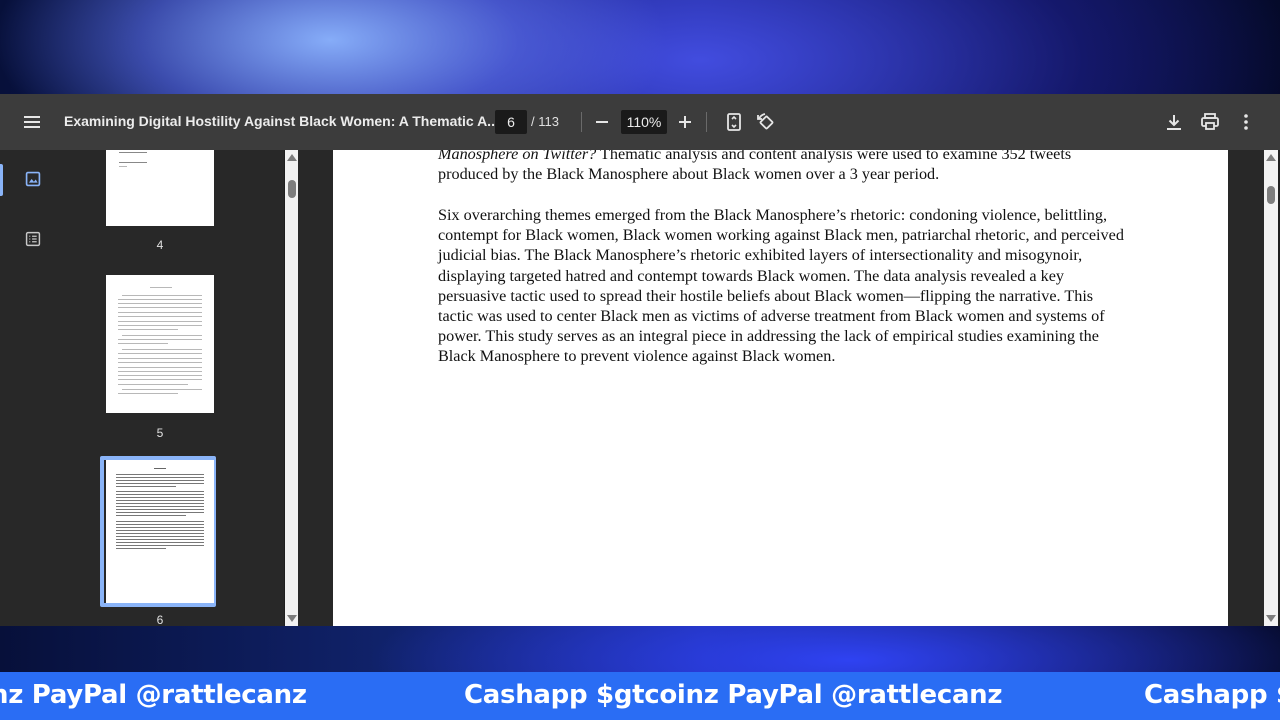 The image size is (1280, 720). What do you see at coordinates (160, 619) in the screenshot?
I see `thumbnail-label: 6` at bounding box center [160, 619].